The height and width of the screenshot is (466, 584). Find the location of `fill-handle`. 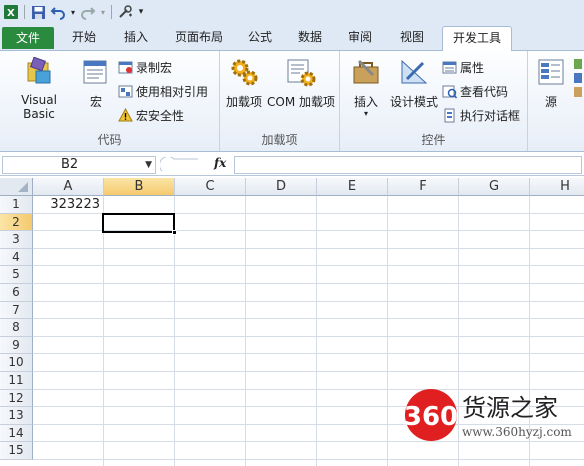

fill-handle is located at coordinates (174, 232).